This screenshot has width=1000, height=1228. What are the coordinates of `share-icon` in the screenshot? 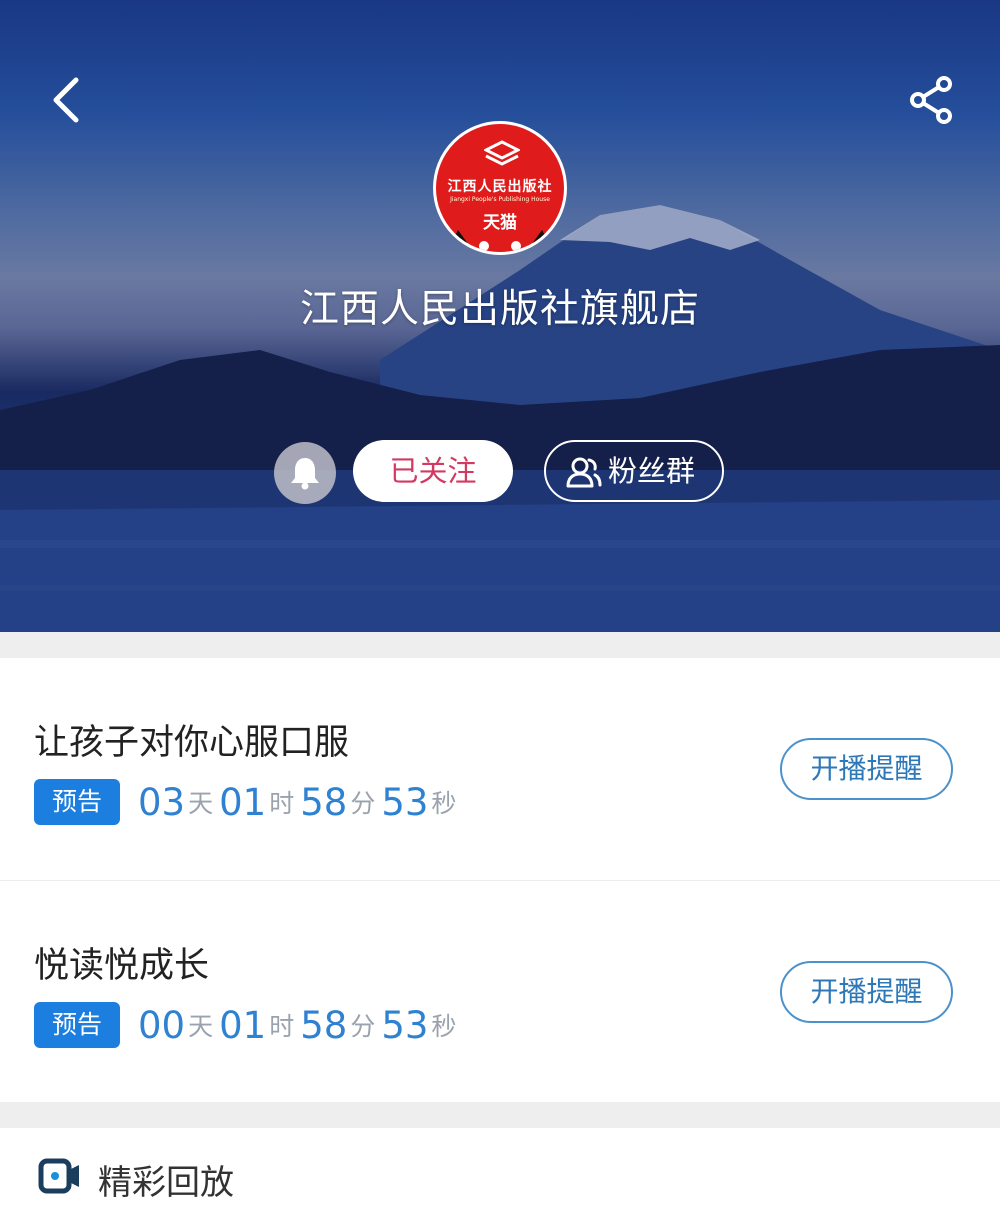 It's located at (931, 100).